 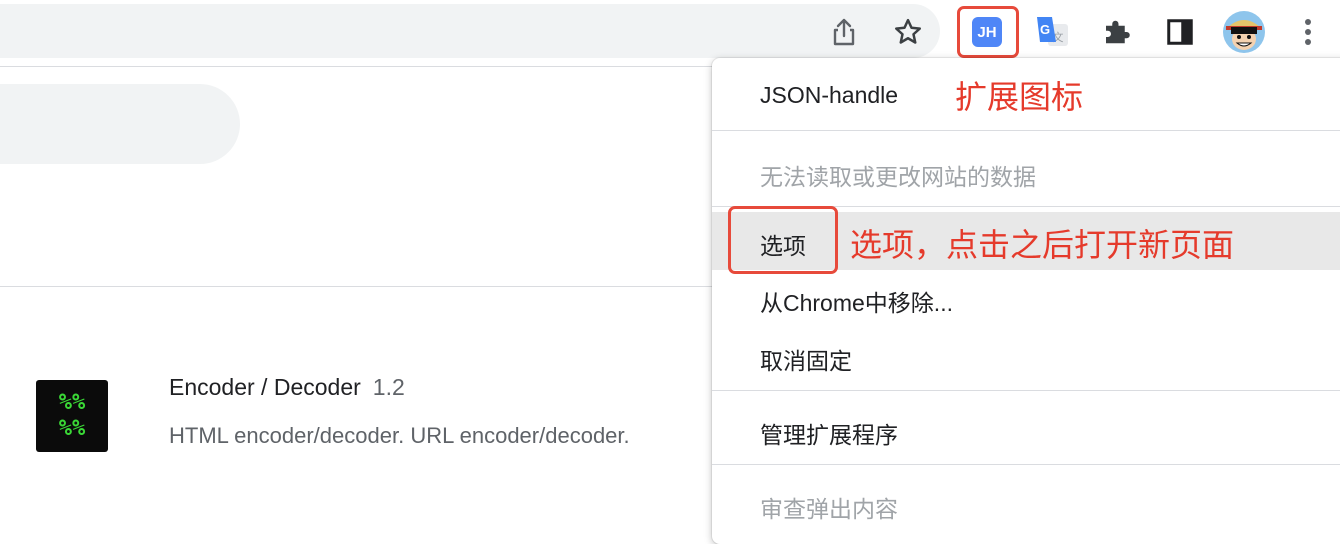 I want to click on profile-avatar-button, so click(x=1244, y=32).